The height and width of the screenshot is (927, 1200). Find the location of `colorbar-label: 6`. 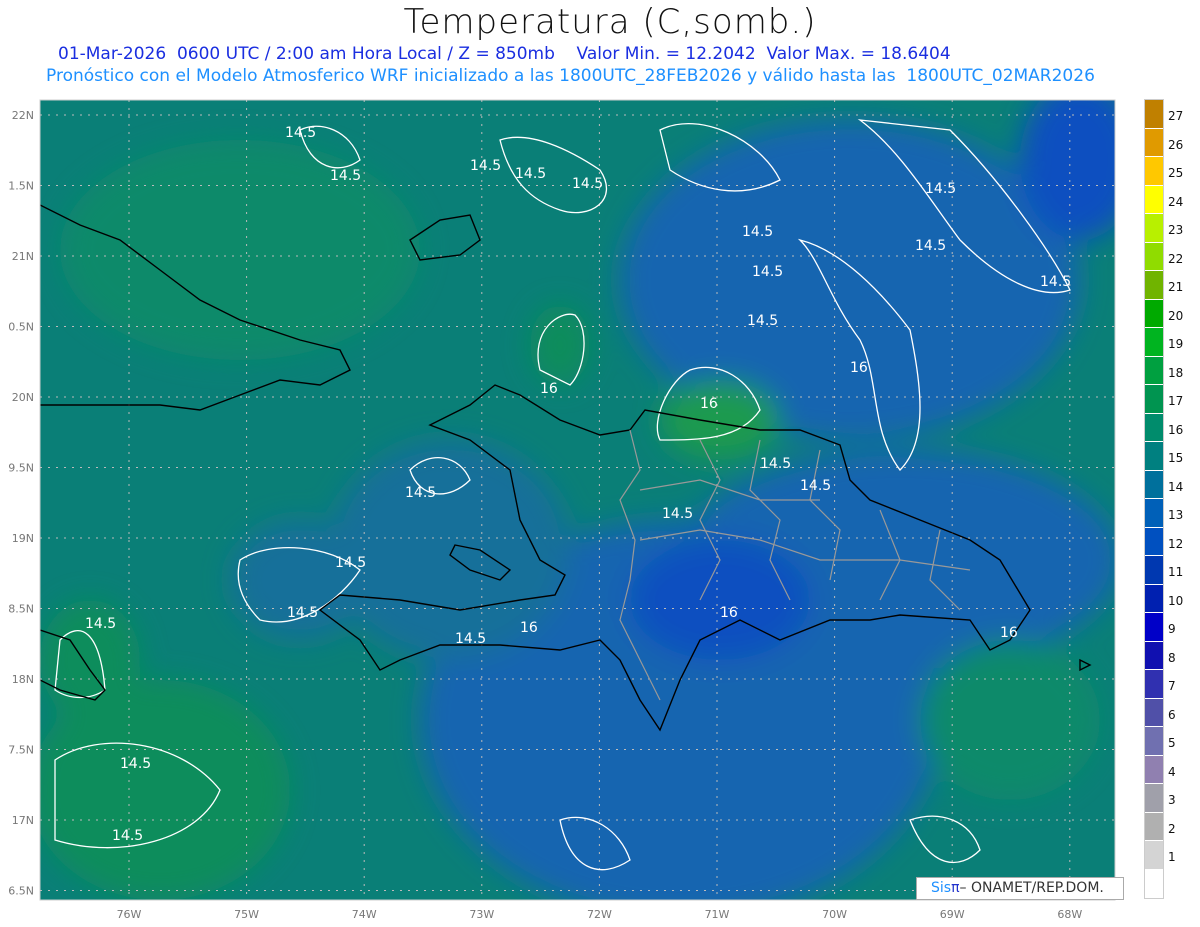

colorbar-label: 6 is located at coordinates (1172, 714).